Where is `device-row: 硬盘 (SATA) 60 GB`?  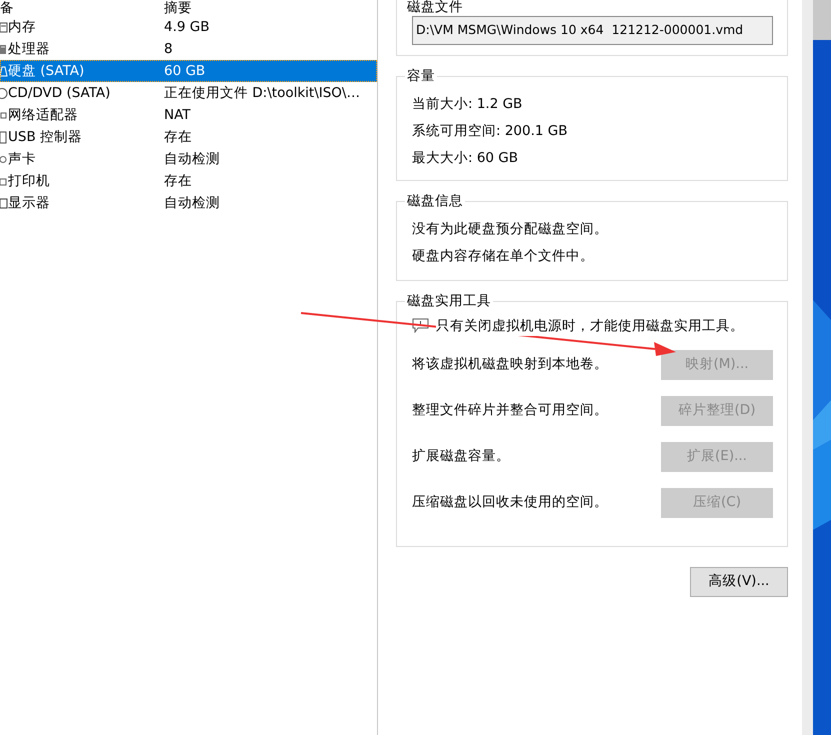 device-row: 硬盘 (SATA) 60 GB is located at coordinates (188, 71).